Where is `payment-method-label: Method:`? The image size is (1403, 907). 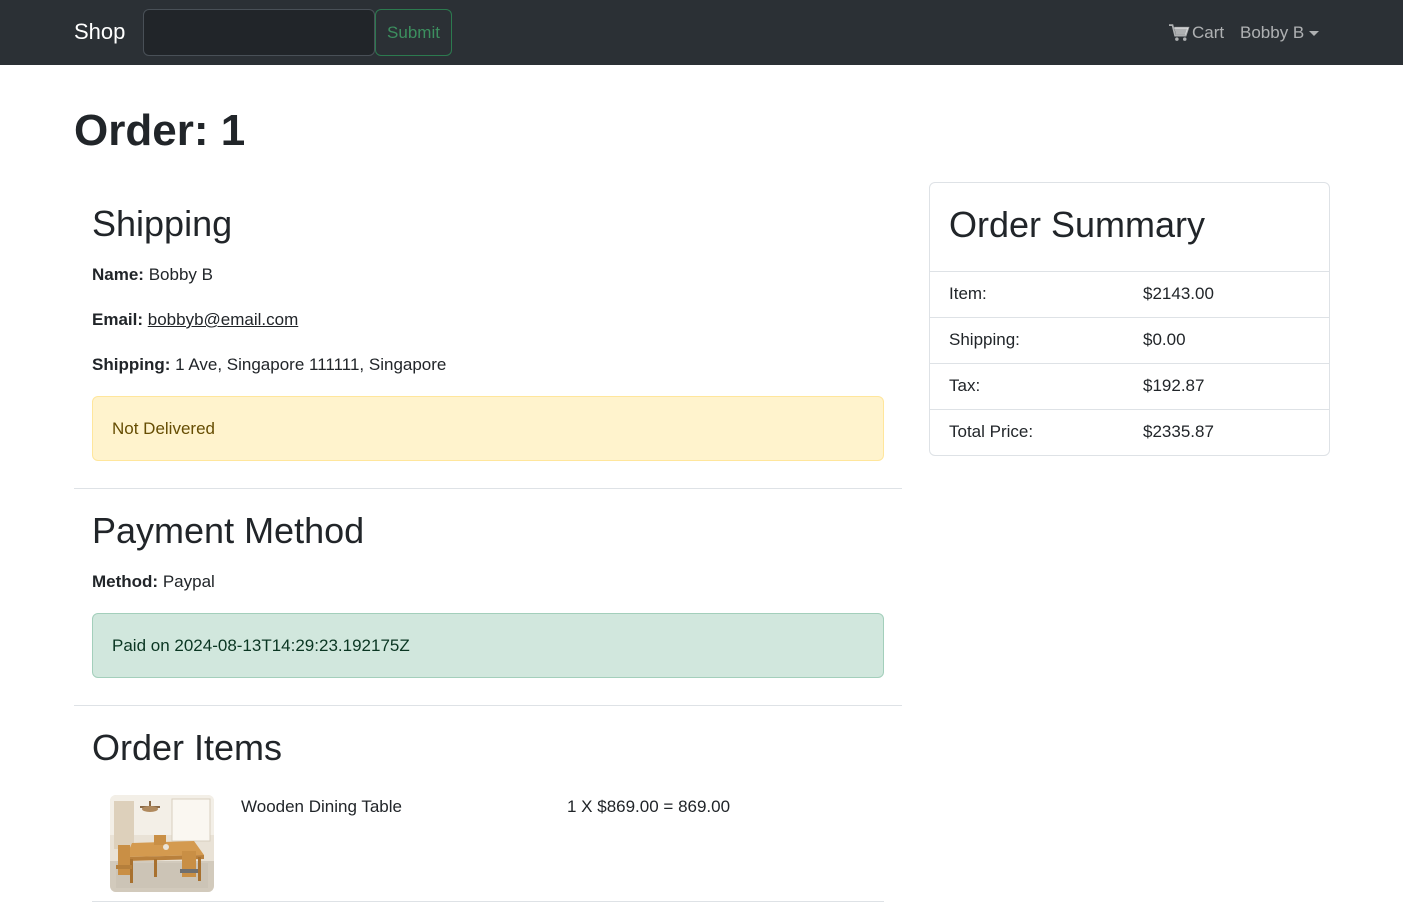 payment-method-label: Method: is located at coordinates (125, 581).